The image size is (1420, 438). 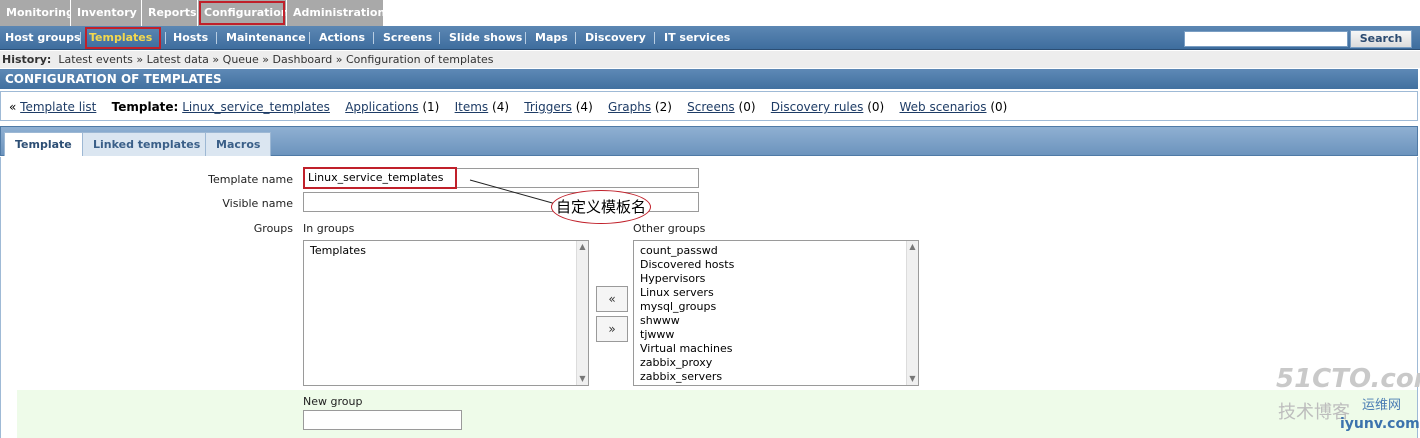 What do you see at coordinates (779, 265) in the screenshot?
I see `list-item: Discovered hosts` at bounding box center [779, 265].